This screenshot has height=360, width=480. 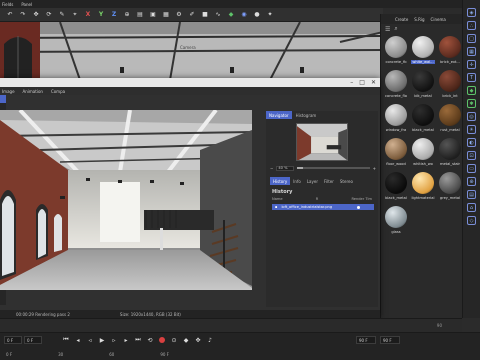 I want to click on coordinate-icon: ⊕, so click(x=127, y=15).